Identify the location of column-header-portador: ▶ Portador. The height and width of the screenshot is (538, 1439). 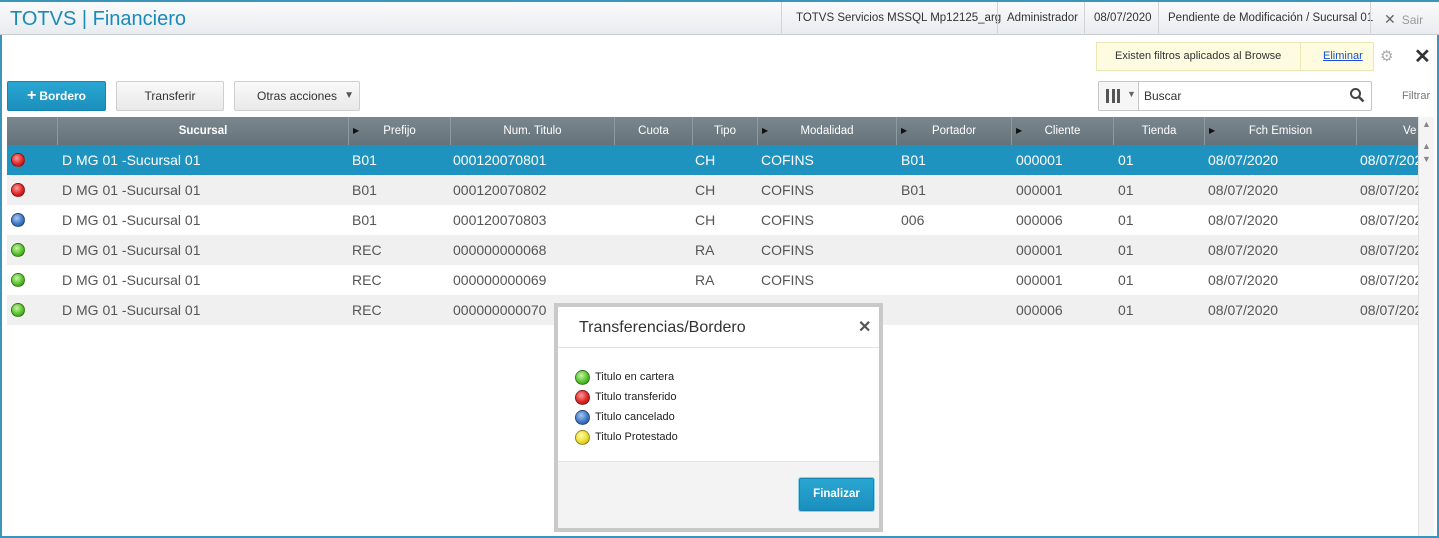
(954, 131).